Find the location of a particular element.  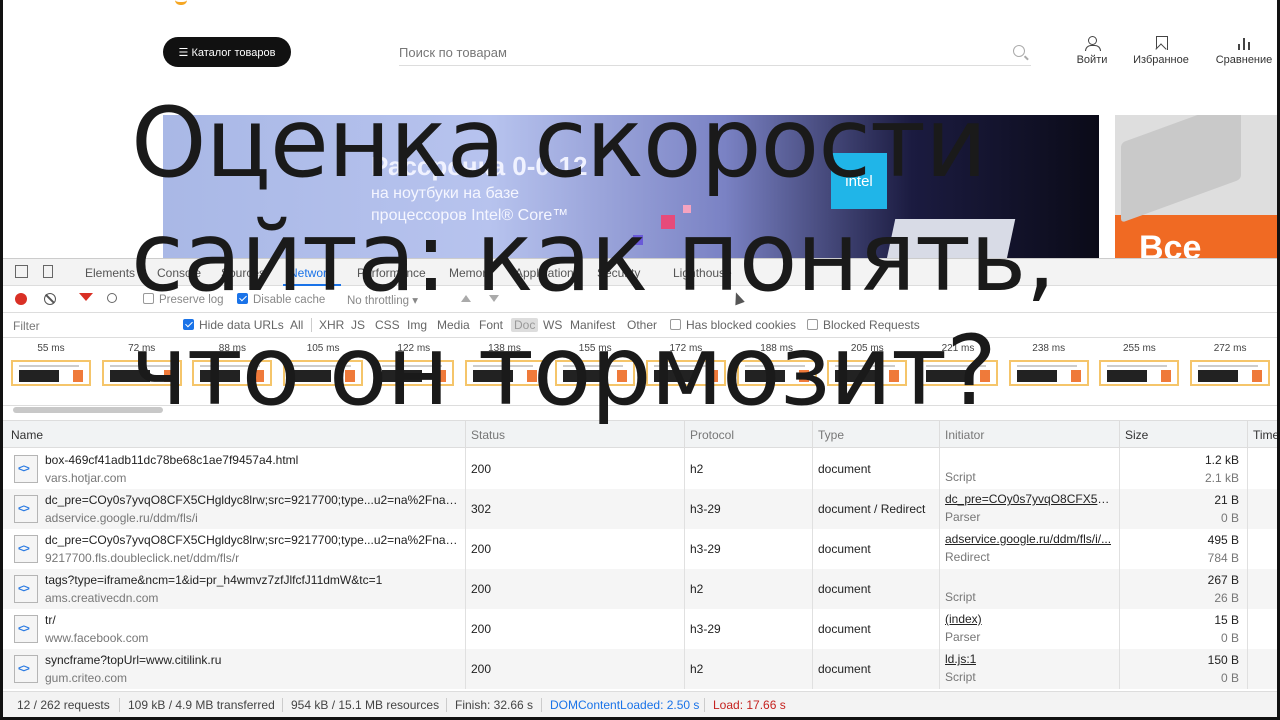

tab-lighthouse: Lighthouse is located at coordinates (702, 273).